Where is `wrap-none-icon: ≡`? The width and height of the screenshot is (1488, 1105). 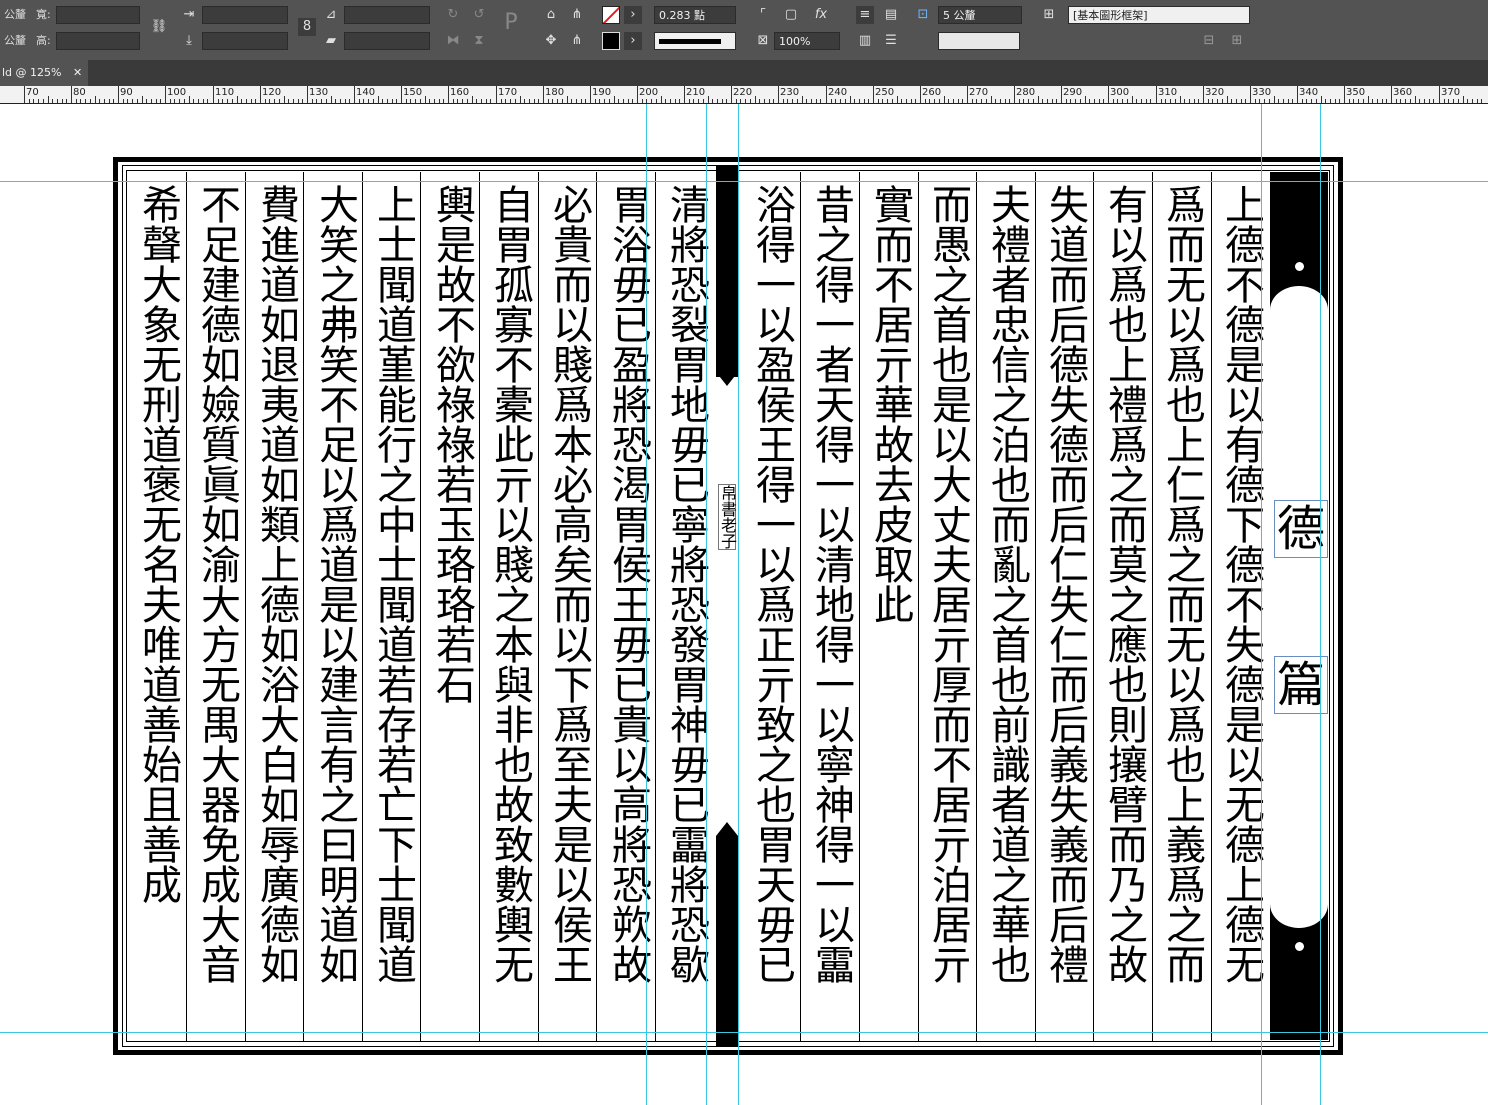 wrap-none-icon: ≡ is located at coordinates (865, 15).